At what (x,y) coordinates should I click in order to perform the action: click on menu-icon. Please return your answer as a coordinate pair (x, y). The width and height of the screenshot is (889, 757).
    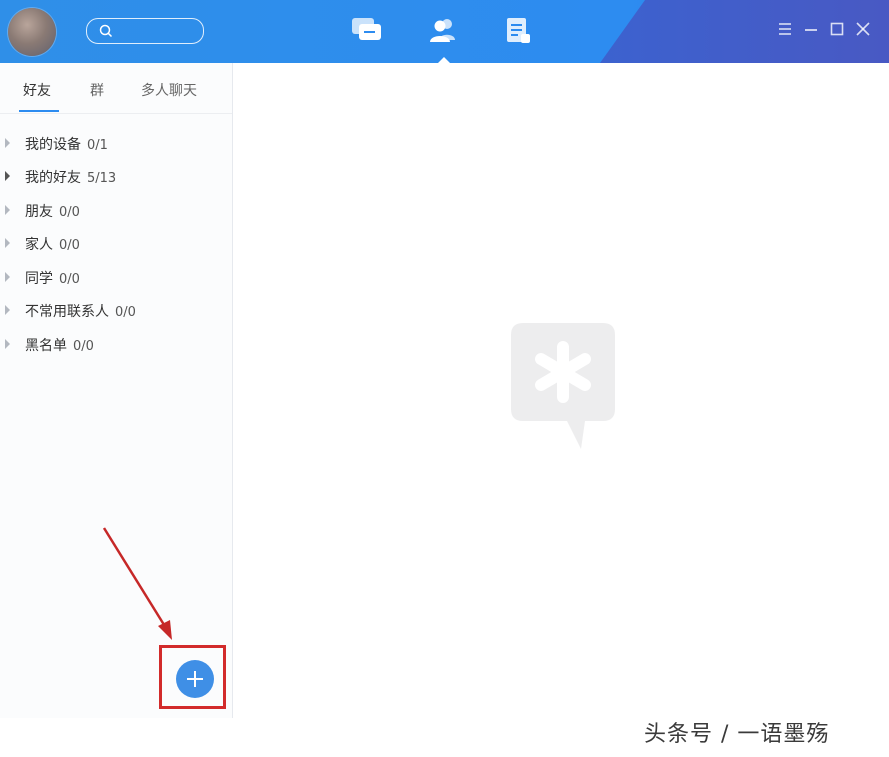
    Looking at the image, I should click on (785, 29).